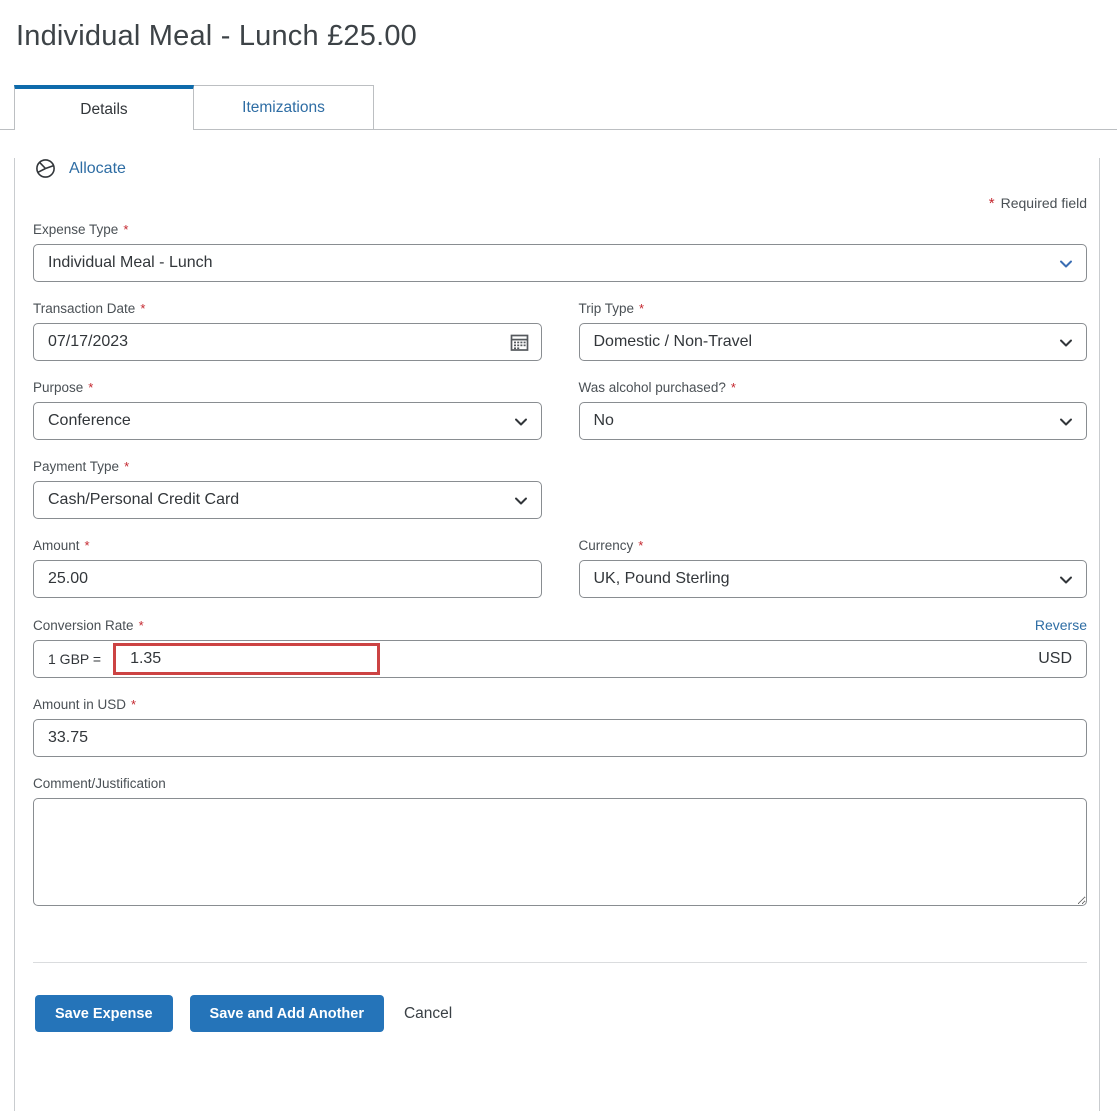  Describe the element at coordinates (81, 229) in the screenshot. I see `expense-type-label: Expense Type *` at that location.